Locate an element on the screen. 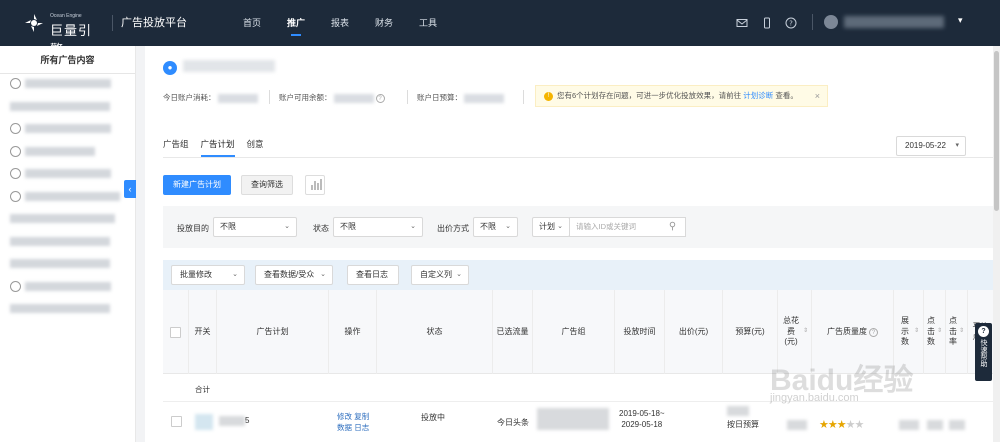 The height and width of the screenshot is (442, 1000). clicks-redacted is located at coordinates (935, 425).